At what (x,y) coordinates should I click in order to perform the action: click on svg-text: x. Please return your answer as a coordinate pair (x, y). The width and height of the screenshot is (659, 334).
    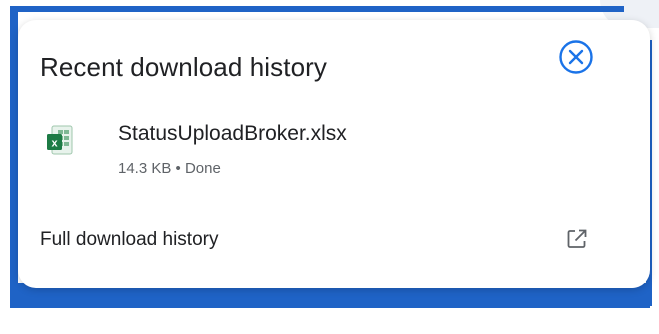
    Looking at the image, I should click on (54, 144).